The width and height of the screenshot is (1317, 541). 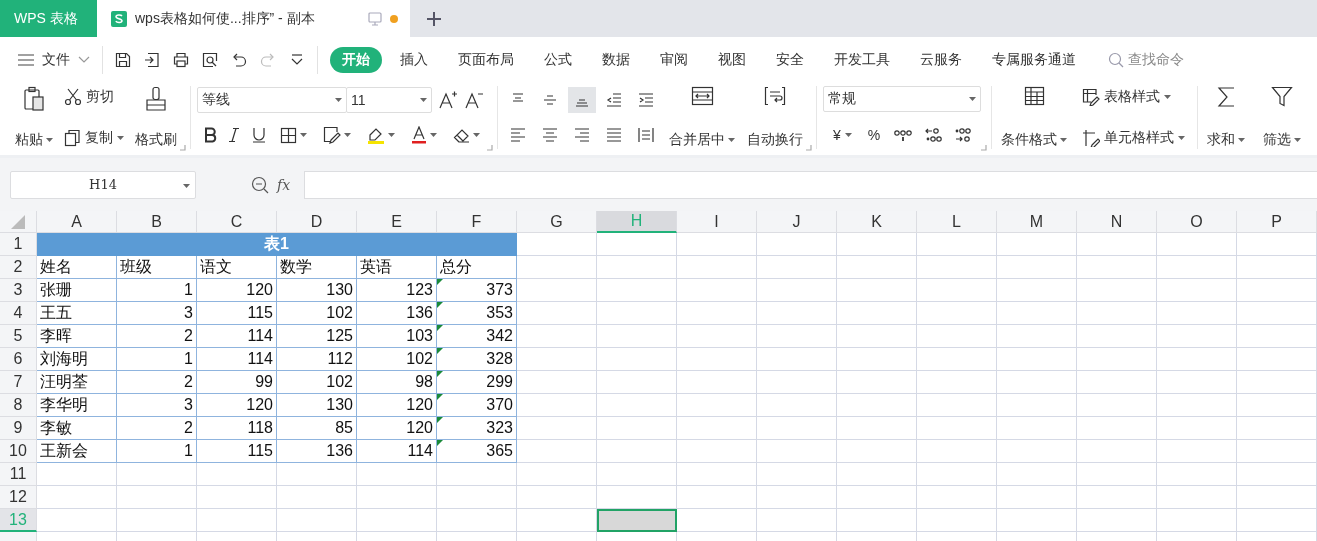 What do you see at coordinates (646, 135) in the screenshot?
I see `distributed-align-icon` at bounding box center [646, 135].